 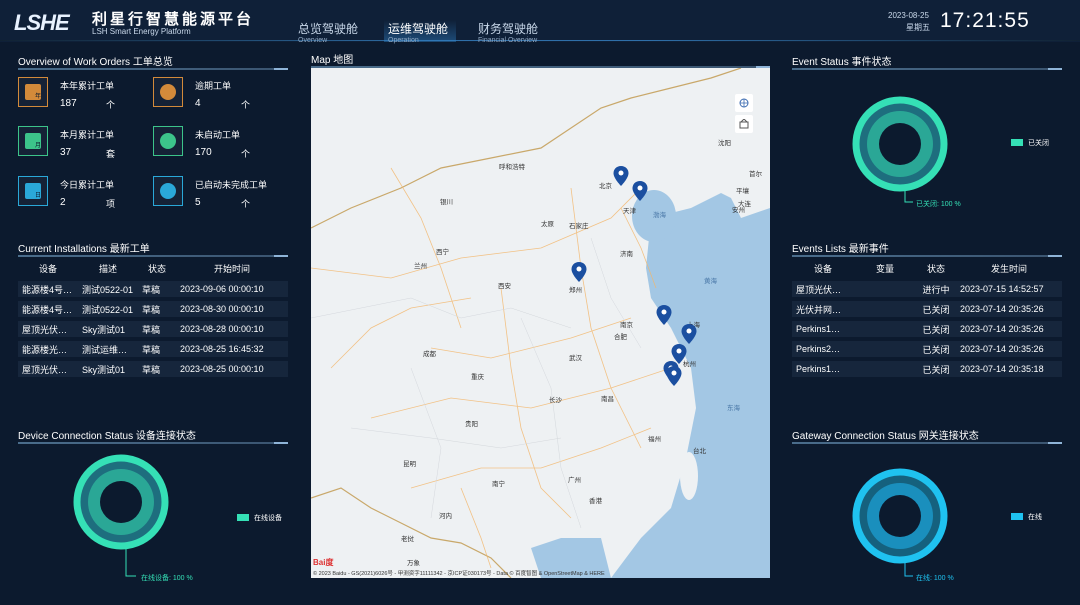 What do you see at coordinates (659, 215) in the screenshot?
I see `map-city-label: 渤海` at bounding box center [659, 215].